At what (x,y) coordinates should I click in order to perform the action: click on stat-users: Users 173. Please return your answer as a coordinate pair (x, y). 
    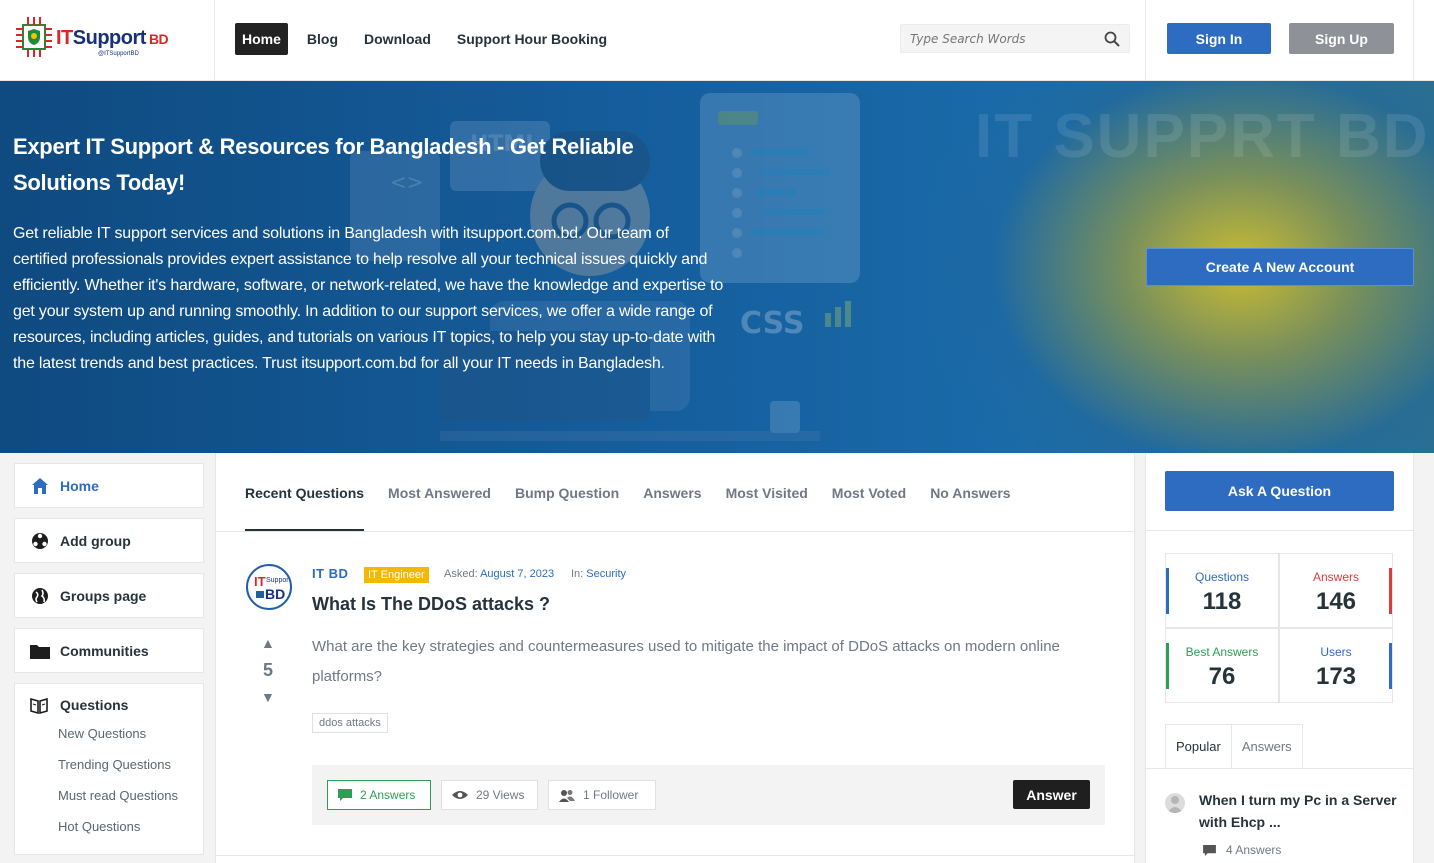
    Looking at the image, I should click on (1336, 665).